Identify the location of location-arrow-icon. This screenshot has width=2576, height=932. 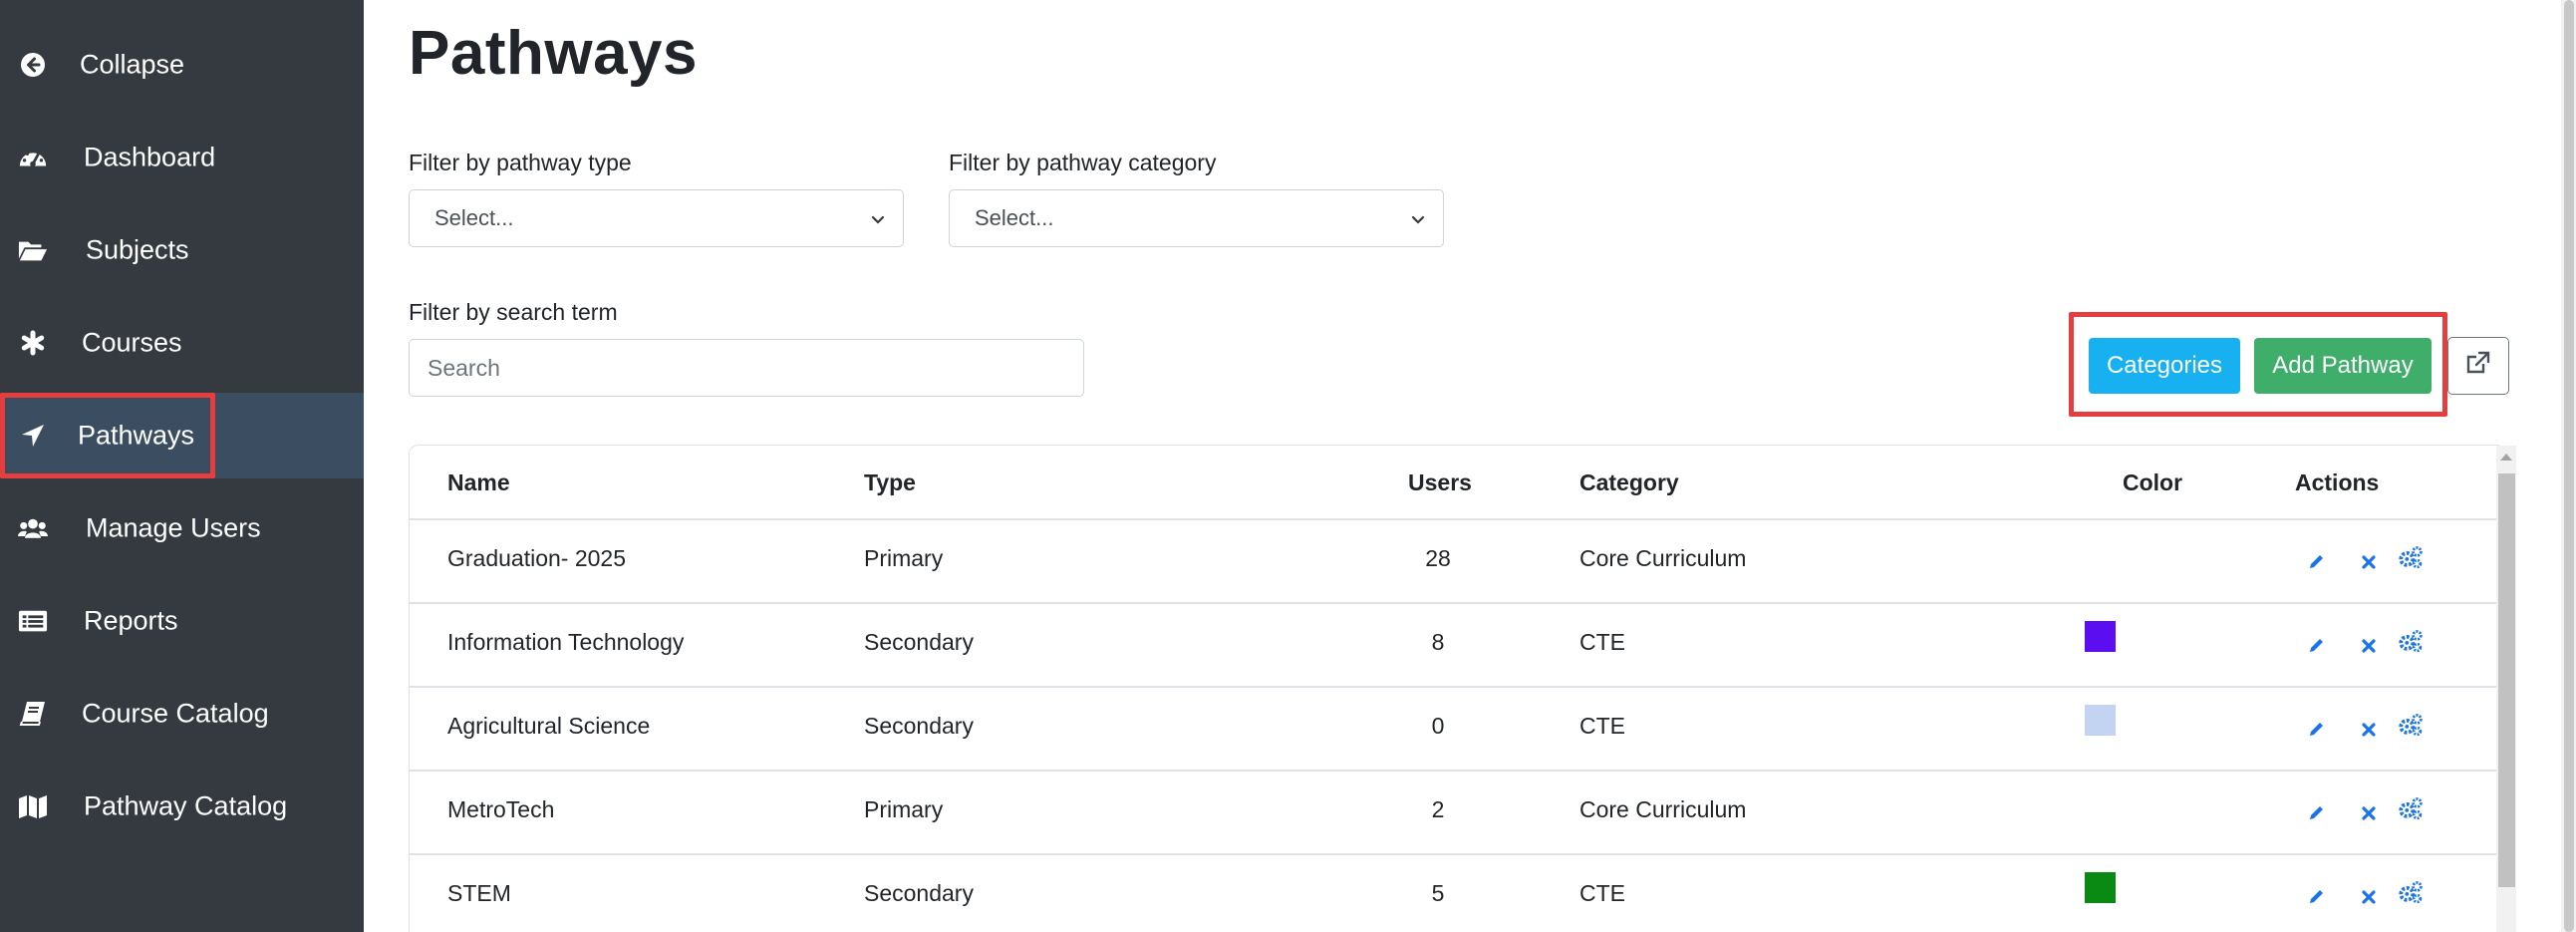
(33, 436).